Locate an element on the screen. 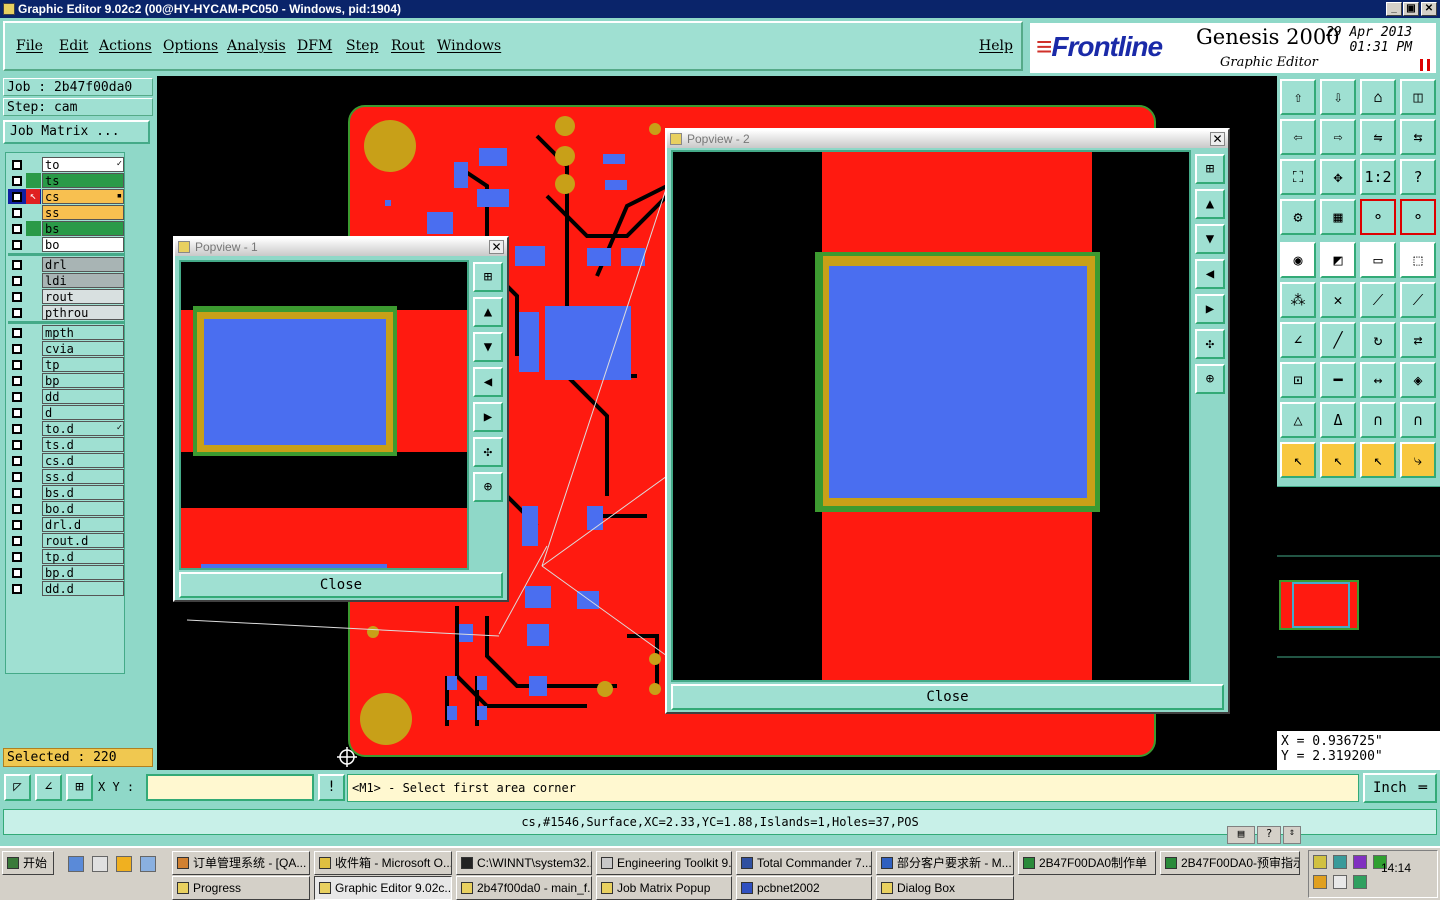 Image resolution: width=1440 pixels, height=900 pixels. task-dialog-box: Dialog Box is located at coordinates (945, 888).